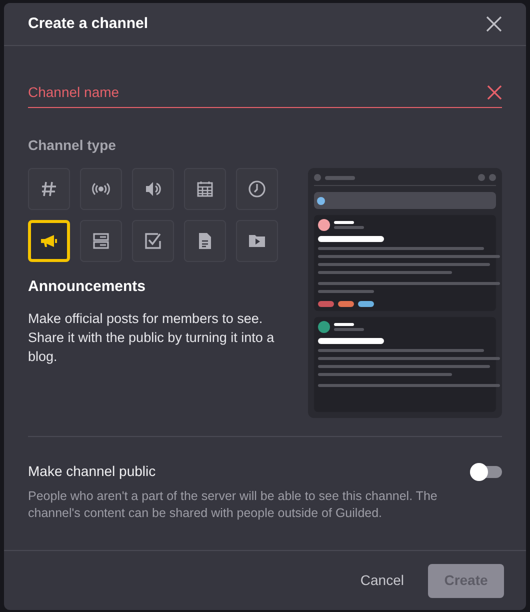 The width and height of the screenshot is (530, 612). I want to click on hash-icon, so click(49, 189).